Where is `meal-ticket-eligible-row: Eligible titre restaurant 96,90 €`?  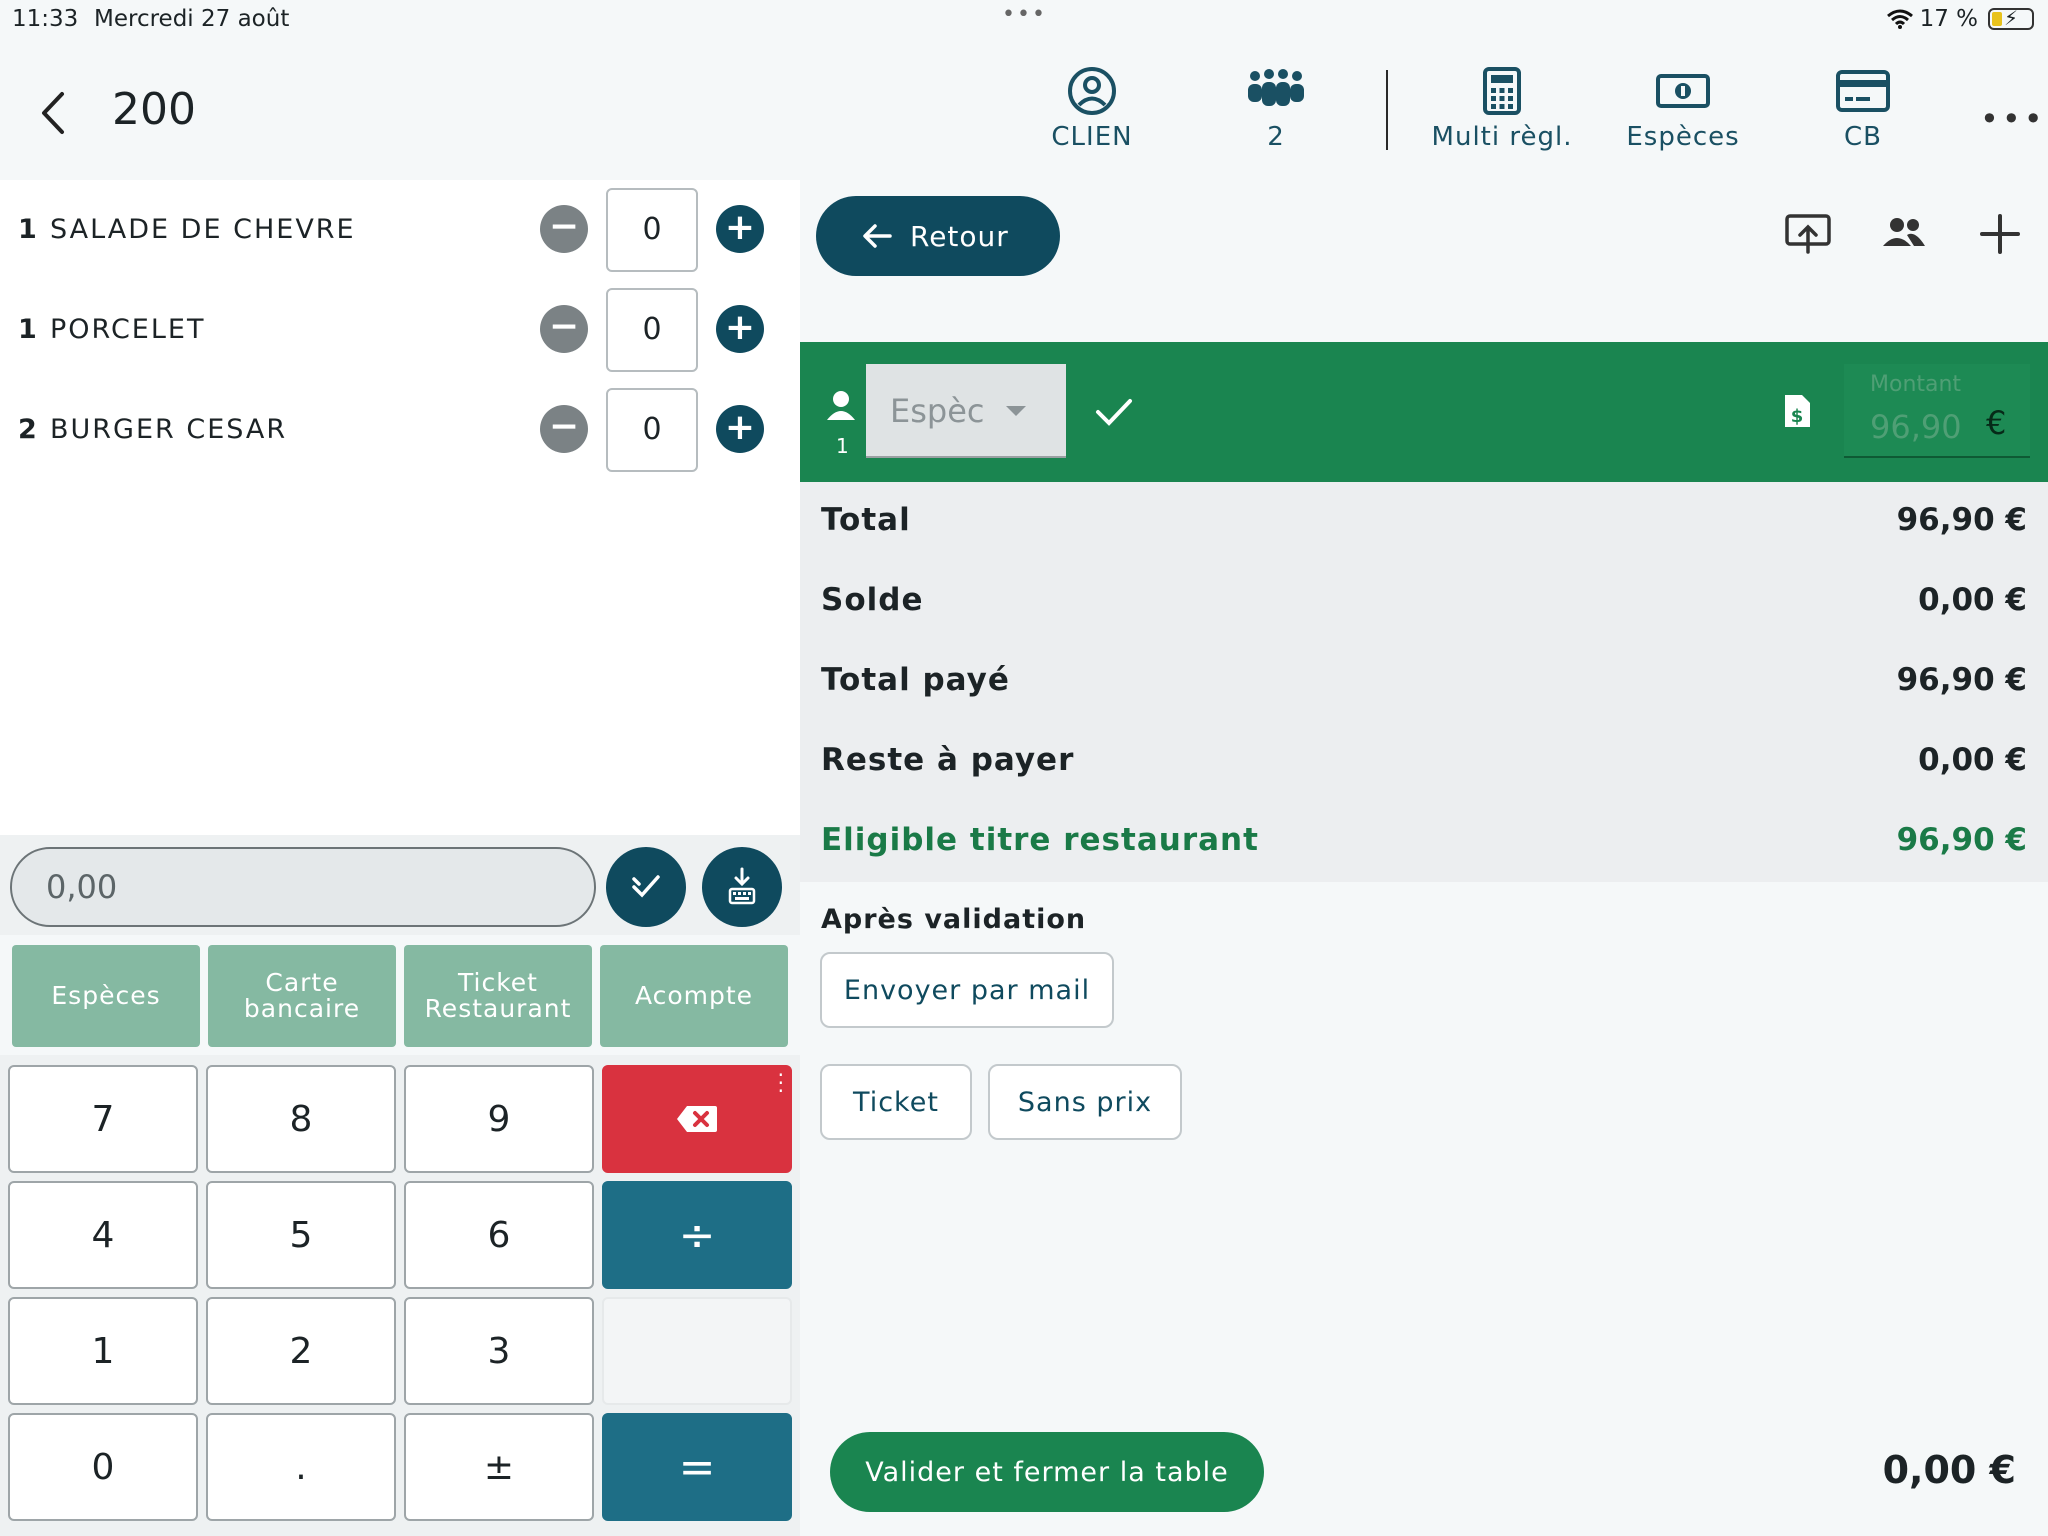 meal-ticket-eligible-row: Eligible titre restaurant 96,90 € is located at coordinates (1424, 842).